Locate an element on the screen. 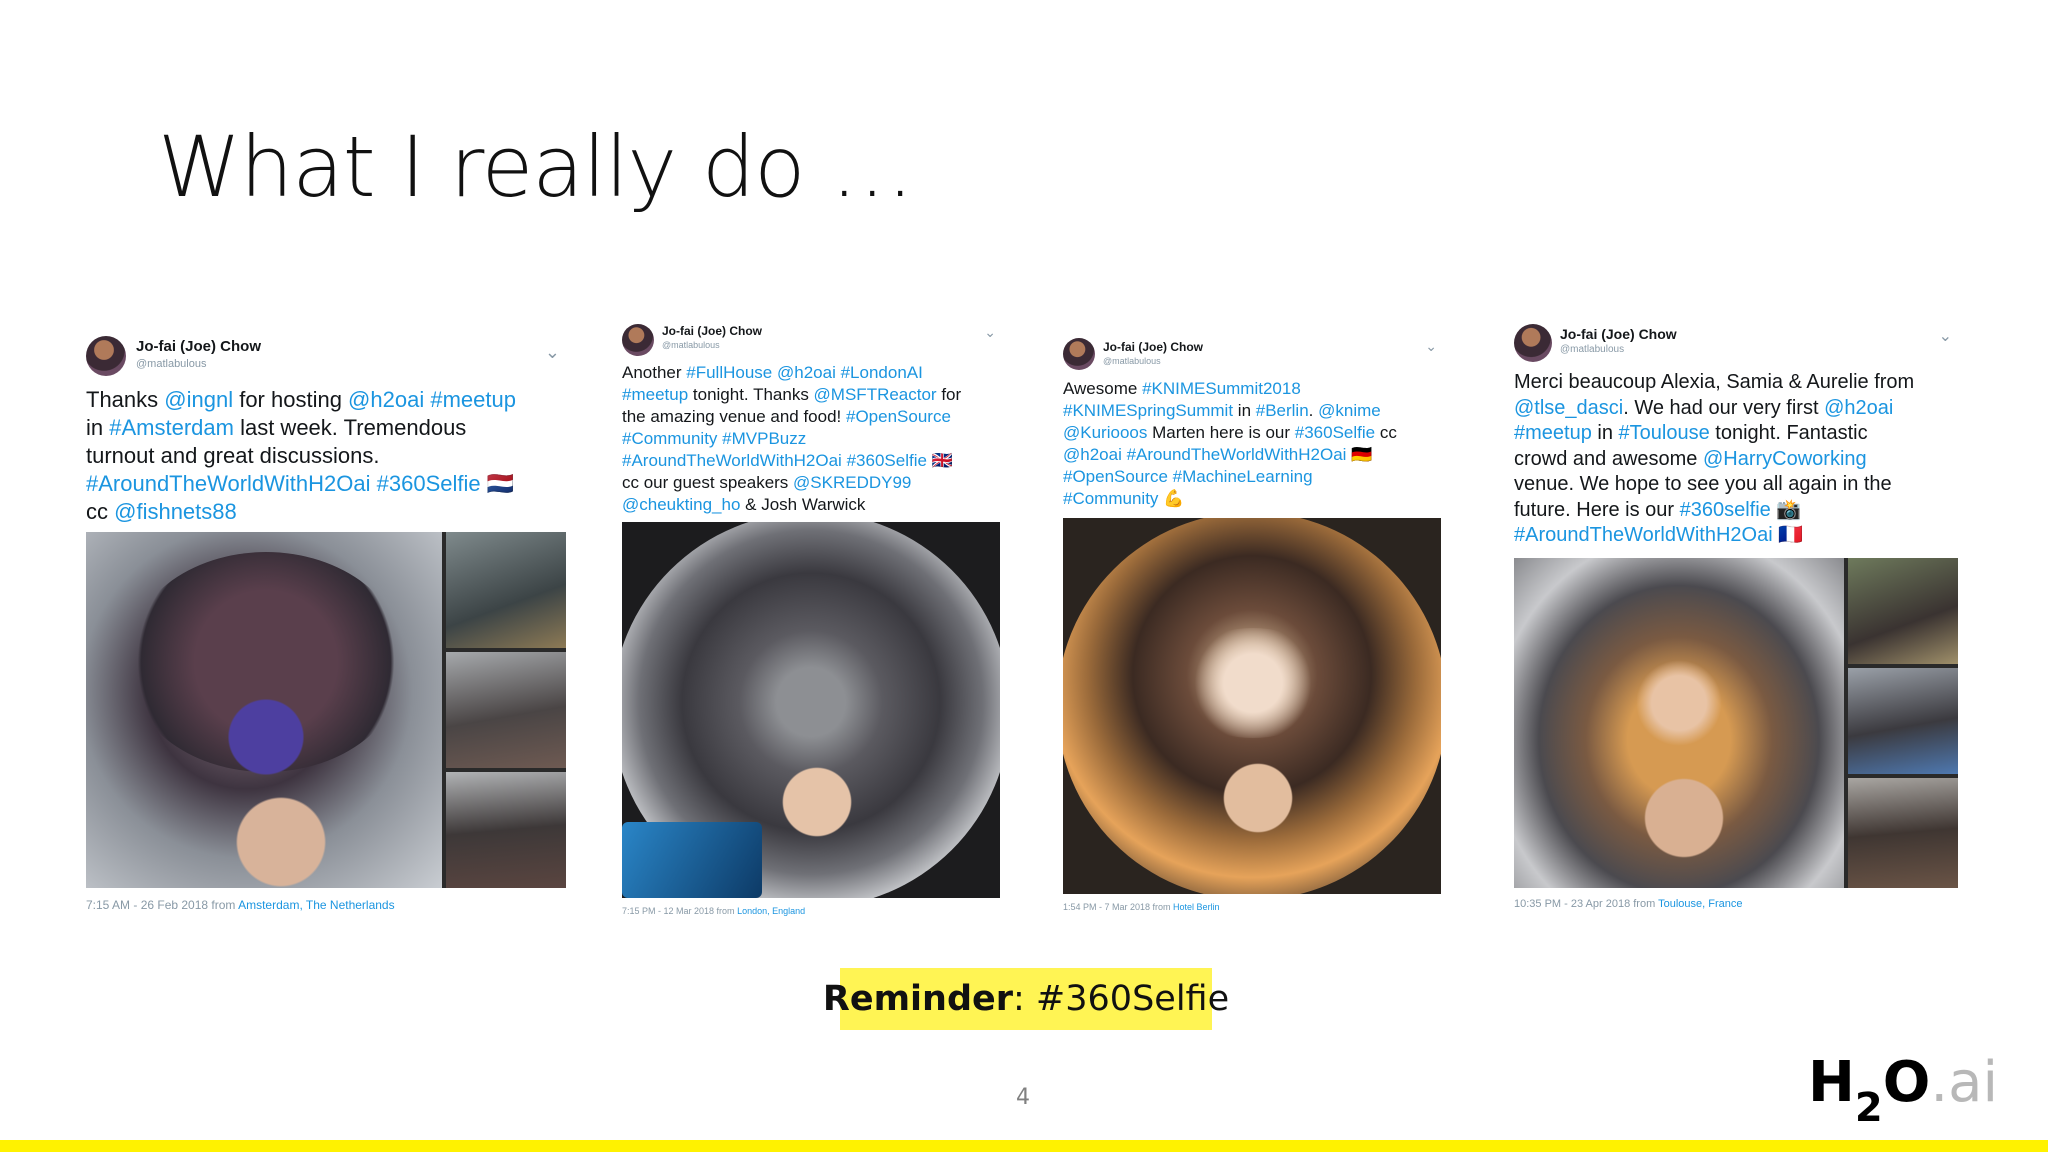  tweet-text-span: . We had our very first is located at coordinates (1724, 407).